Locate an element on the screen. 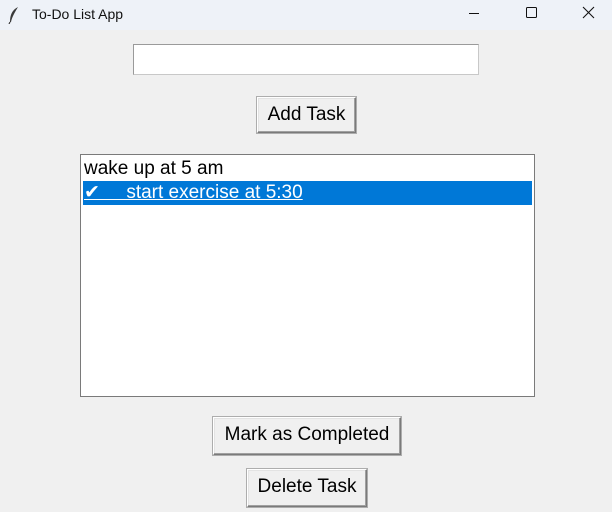 Image resolution: width=612 pixels, height=512 pixels. task-item-label: ✔ start exercise at 5:30 is located at coordinates (193, 192).